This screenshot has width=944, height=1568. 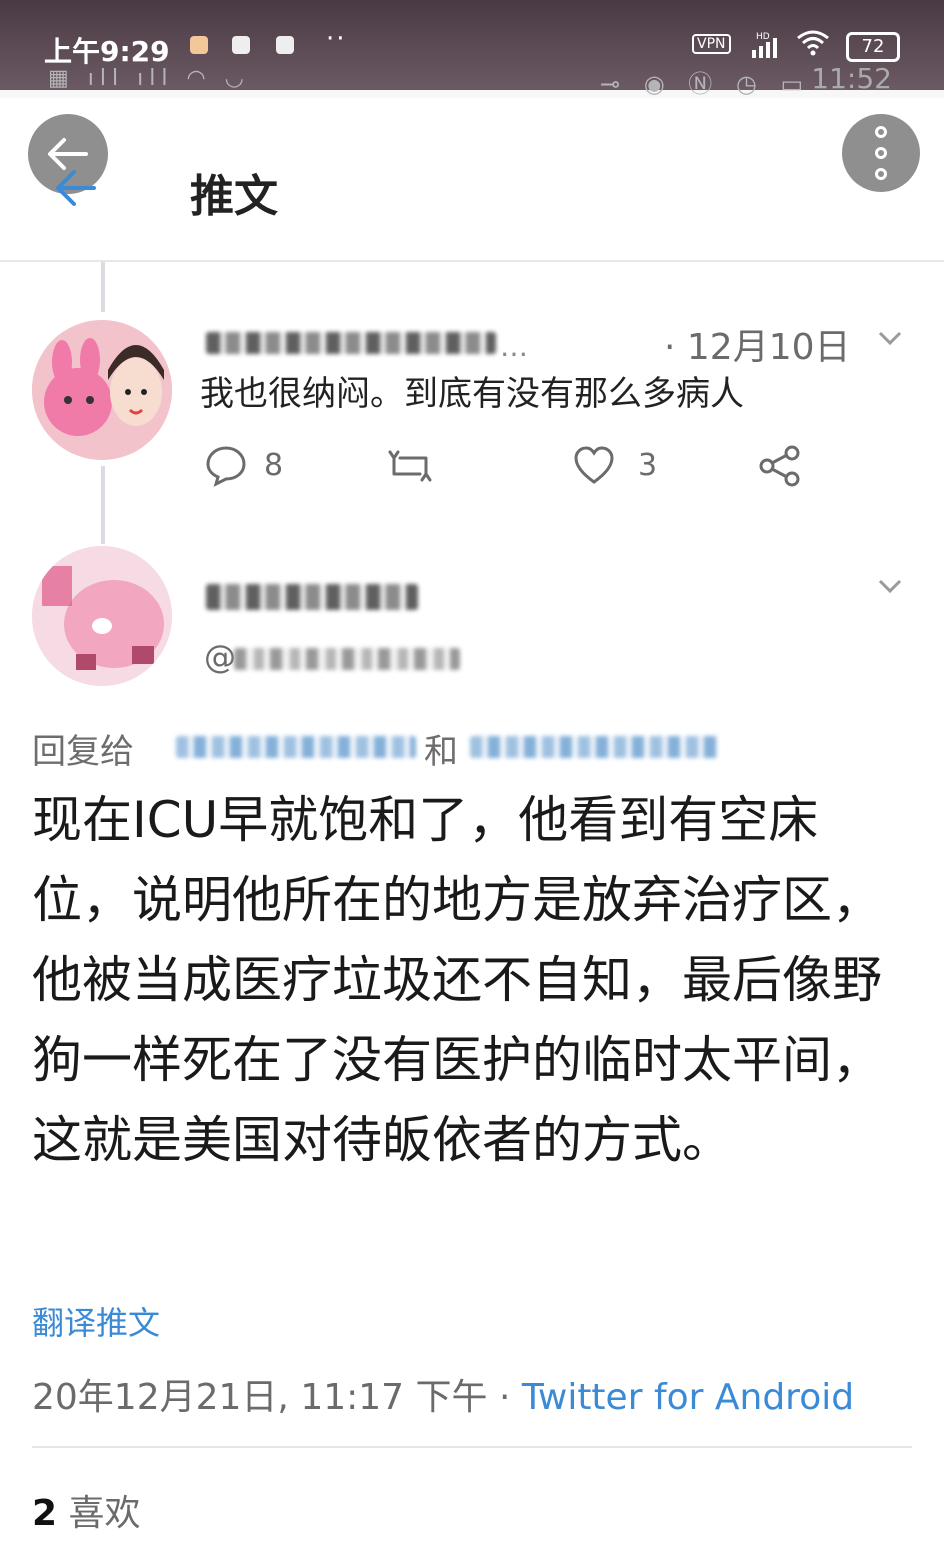 What do you see at coordinates (472, 1447) in the screenshot?
I see `divider` at bounding box center [472, 1447].